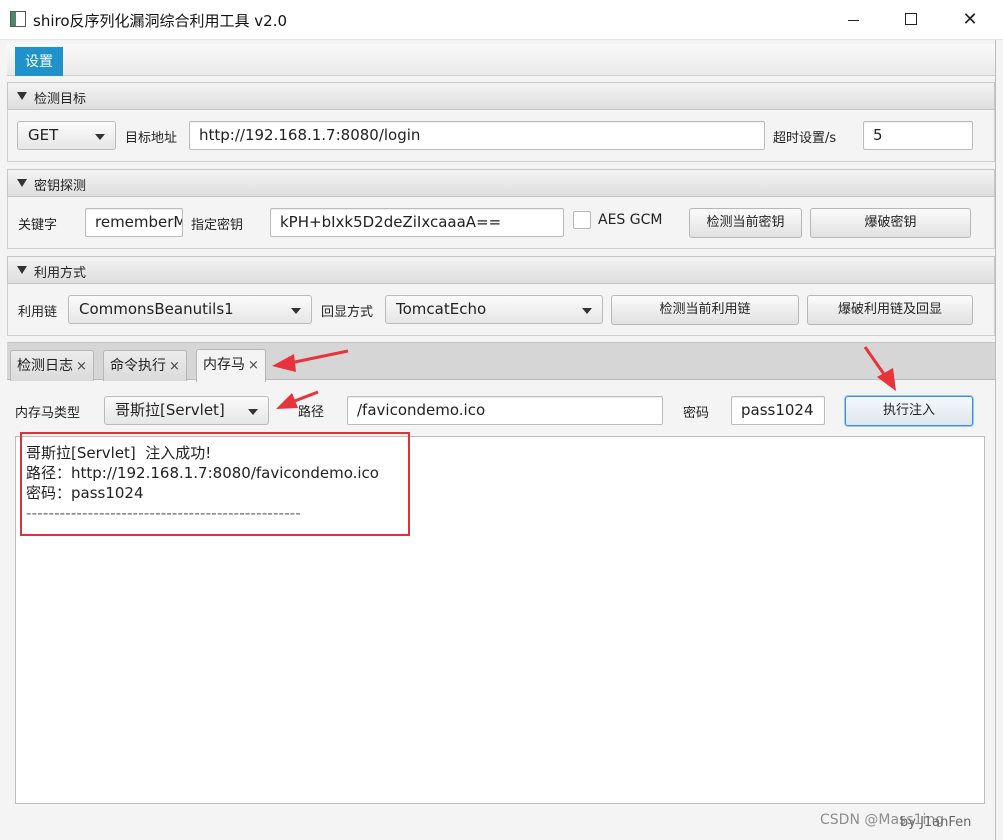 The image size is (1003, 840). Describe the element at coordinates (501, 60) in the screenshot. I see `menu-bar: 设置` at that location.